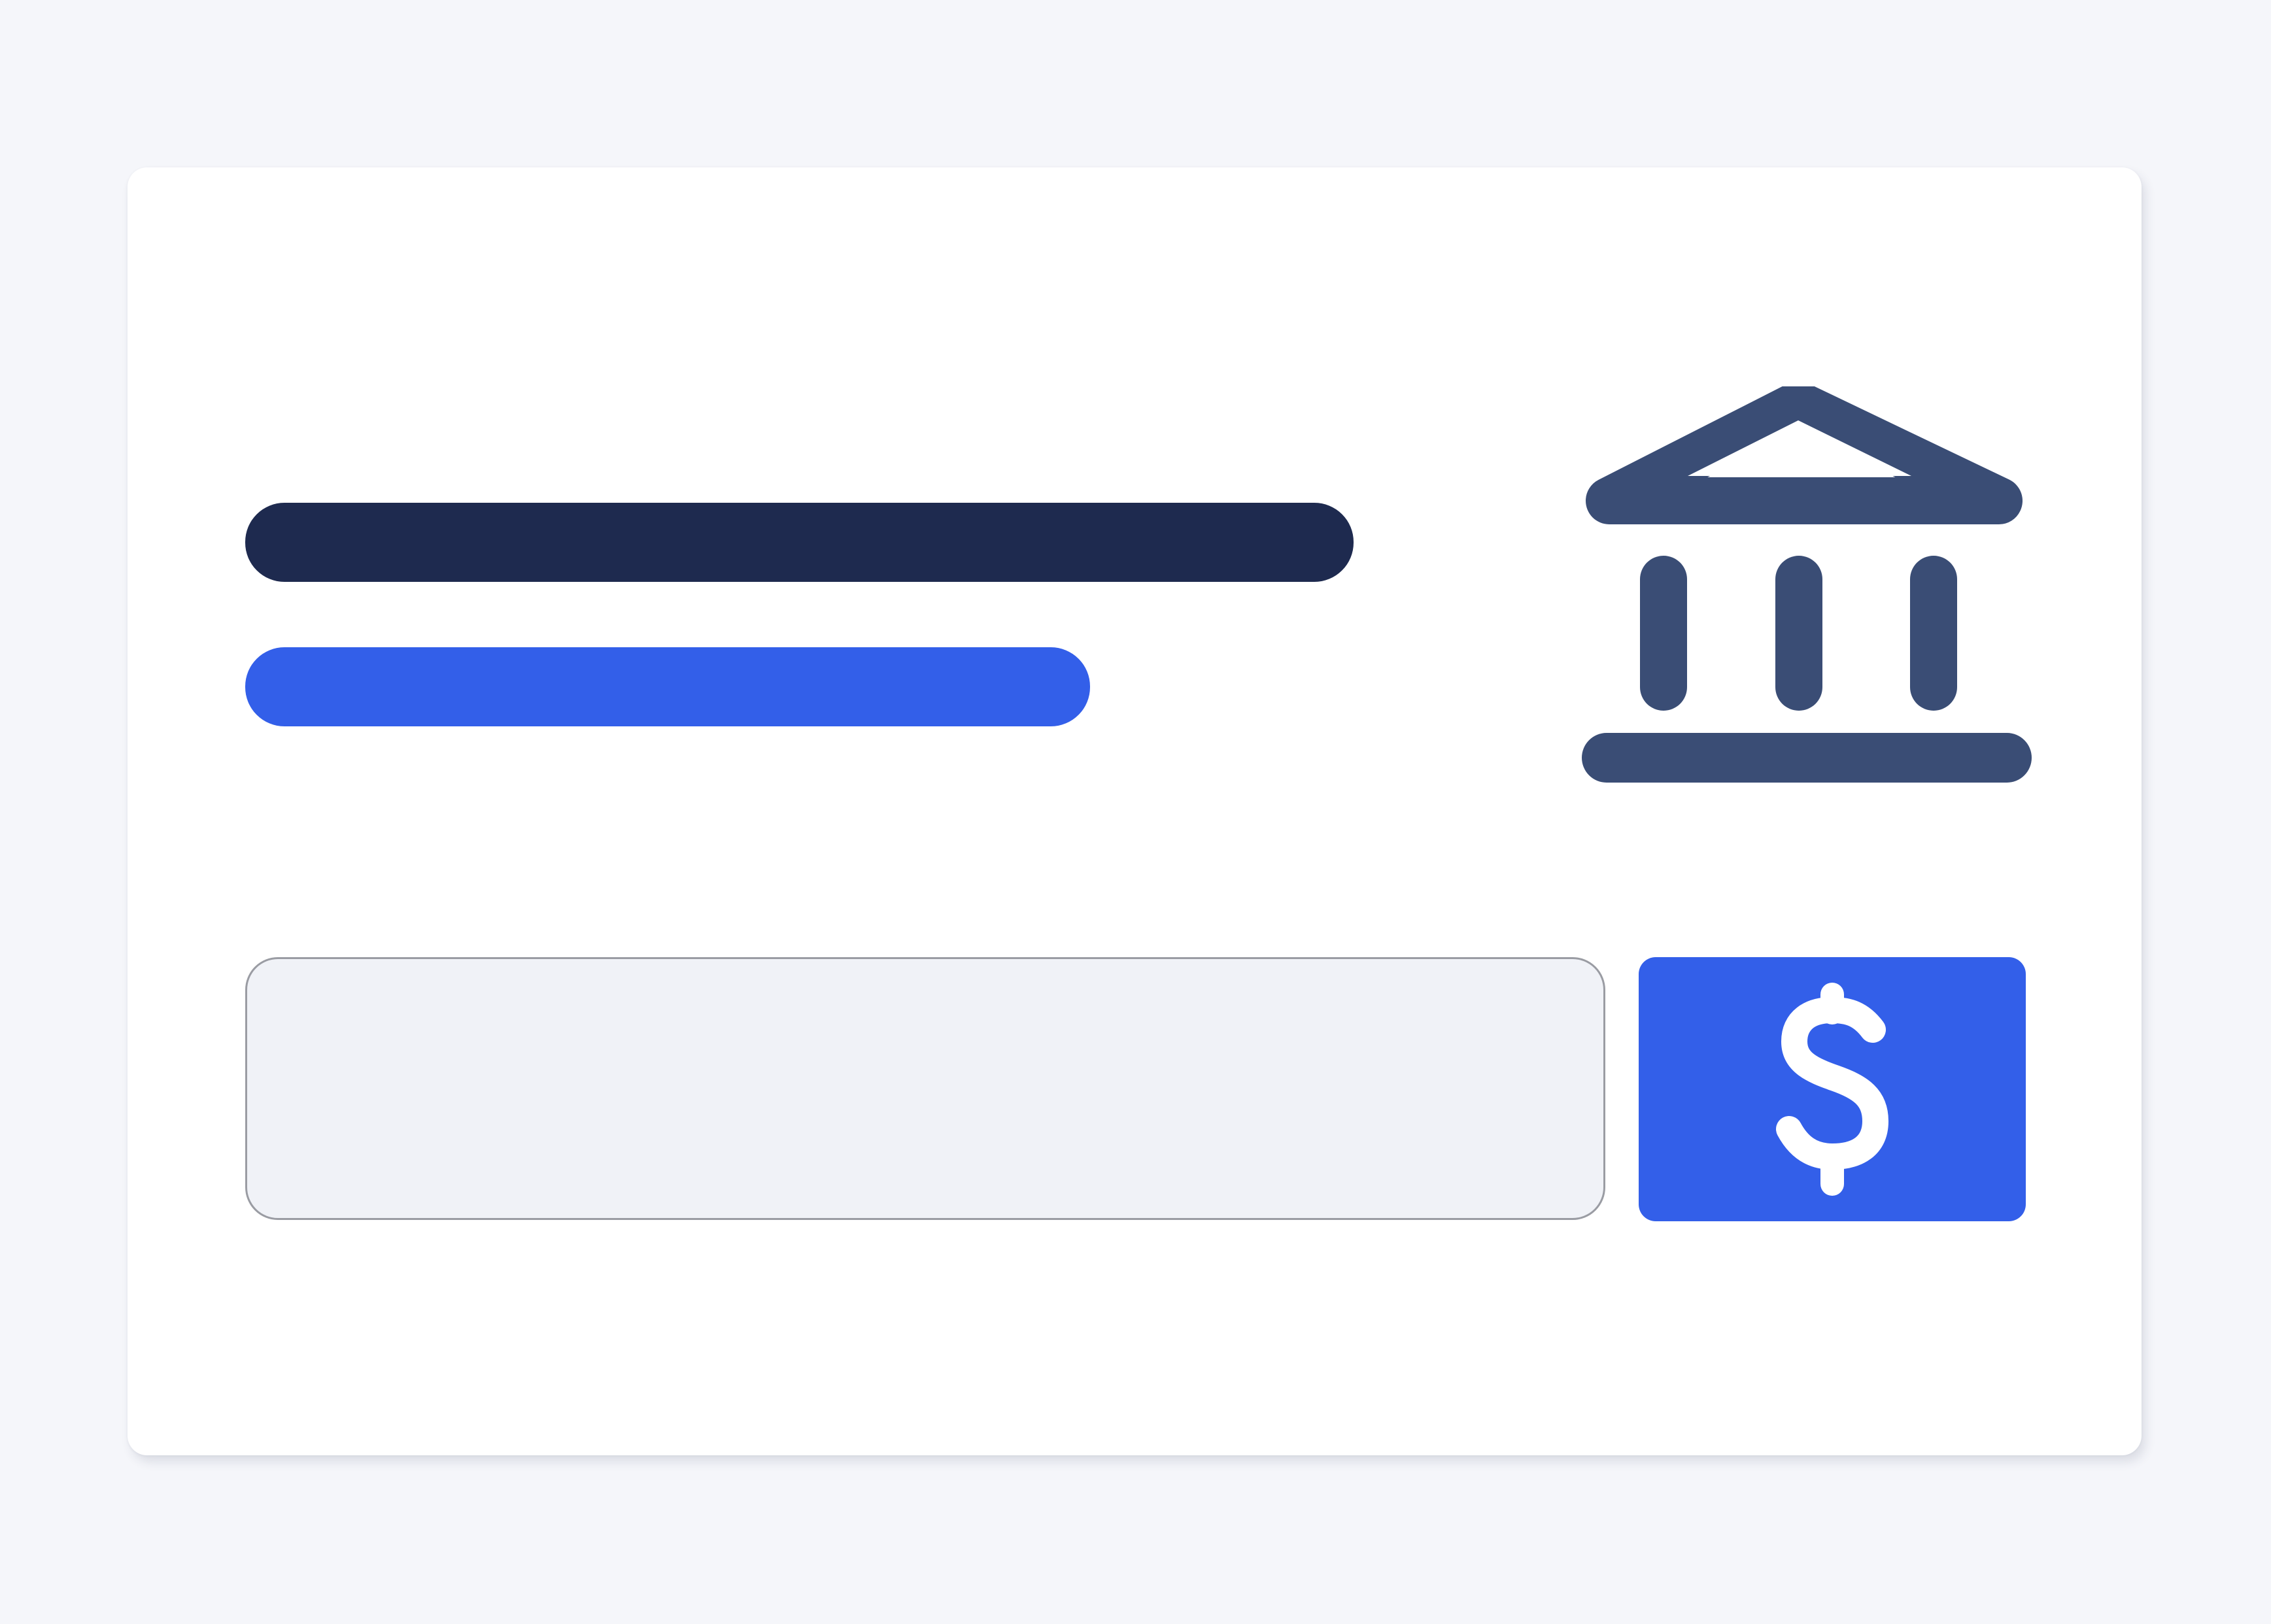 The image size is (2271, 1624). I want to click on subtitle-placeholder-bar, so click(667, 686).